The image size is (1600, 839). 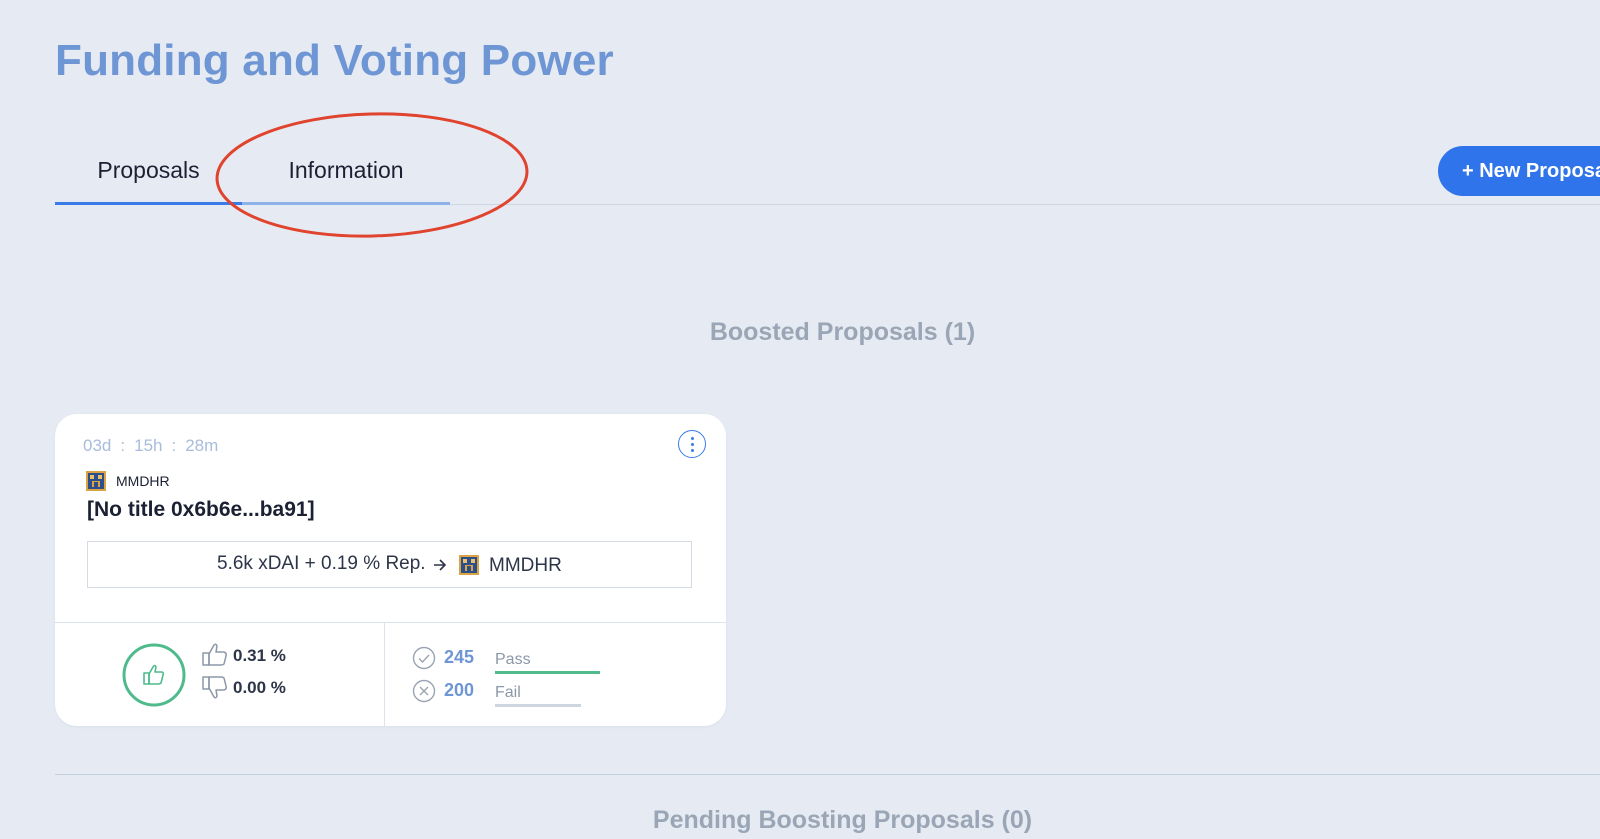 I want to click on stake-pass-bar, so click(x=547, y=672).